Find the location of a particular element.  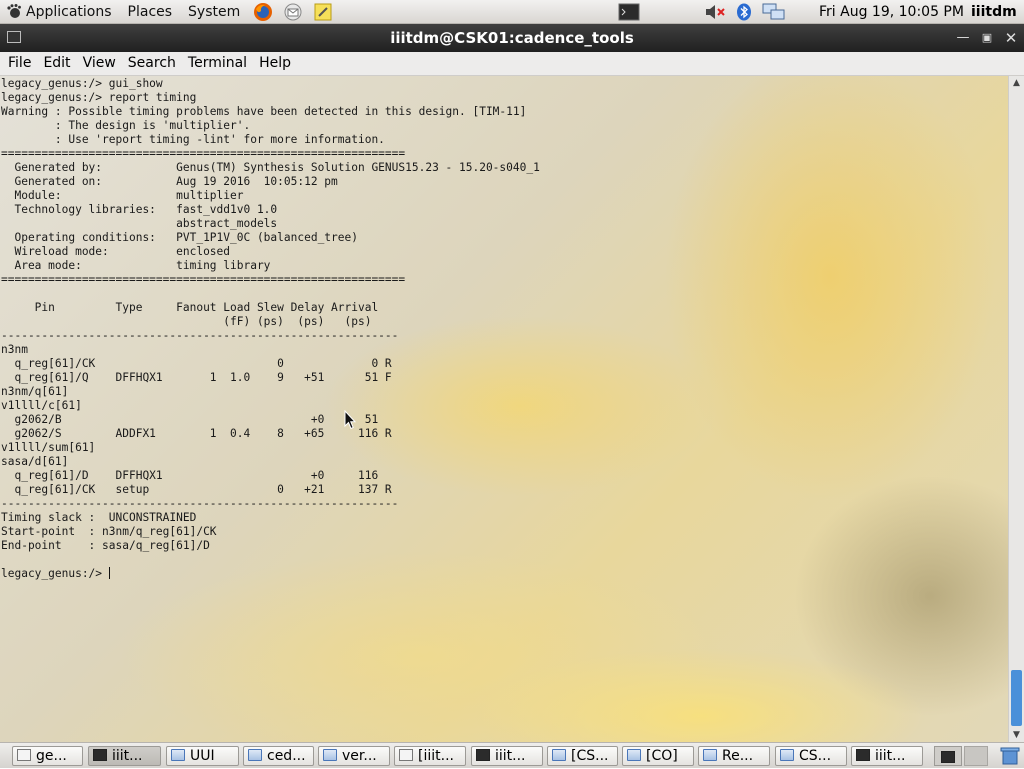

places-menu: Places is located at coordinates (150, 12).